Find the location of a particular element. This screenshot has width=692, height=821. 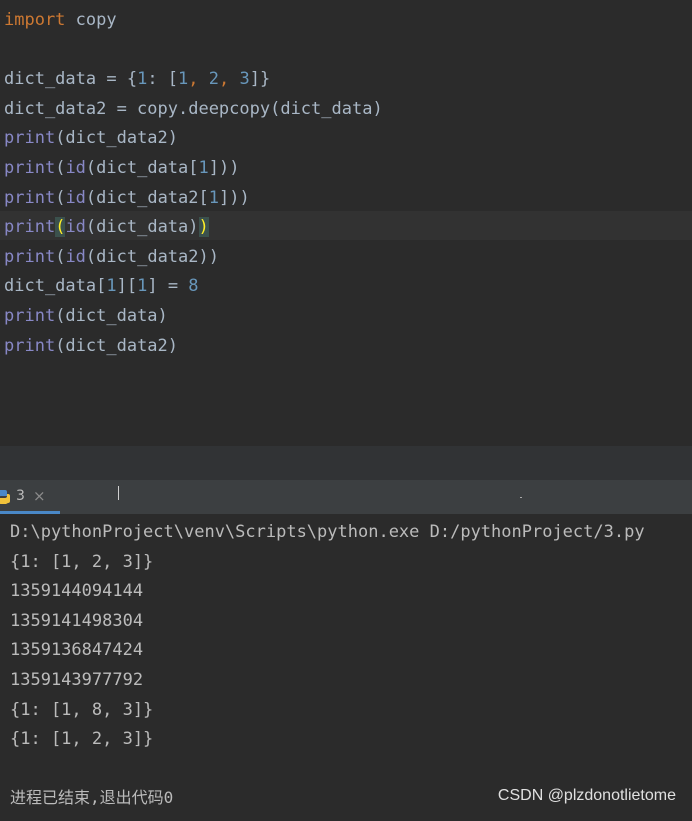

code-token: (dict_data[ is located at coordinates (142, 168).